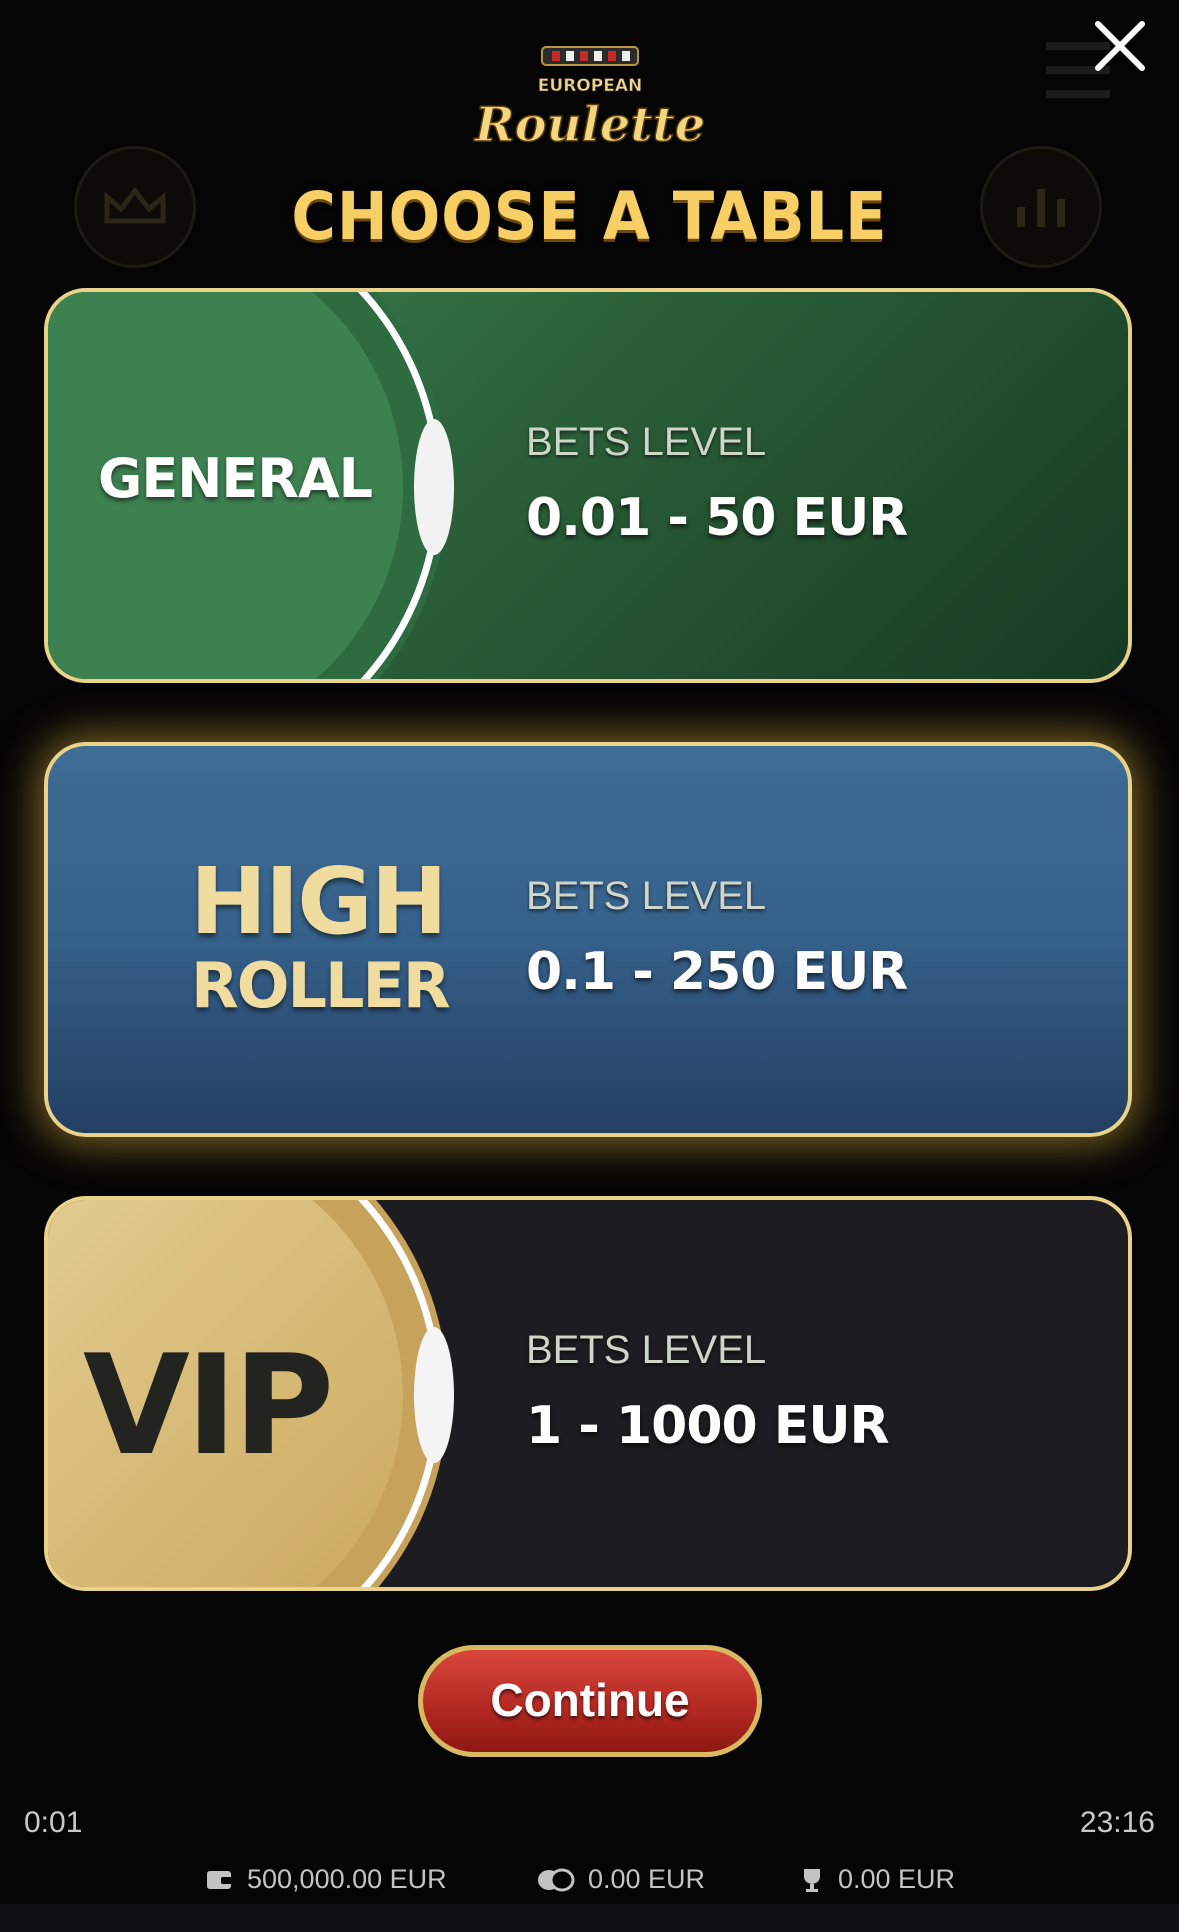 This screenshot has width=1179, height=1932. Describe the element at coordinates (708, 1426) in the screenshot. I see `bets-range: 1 - 1000 EUR` at that location.